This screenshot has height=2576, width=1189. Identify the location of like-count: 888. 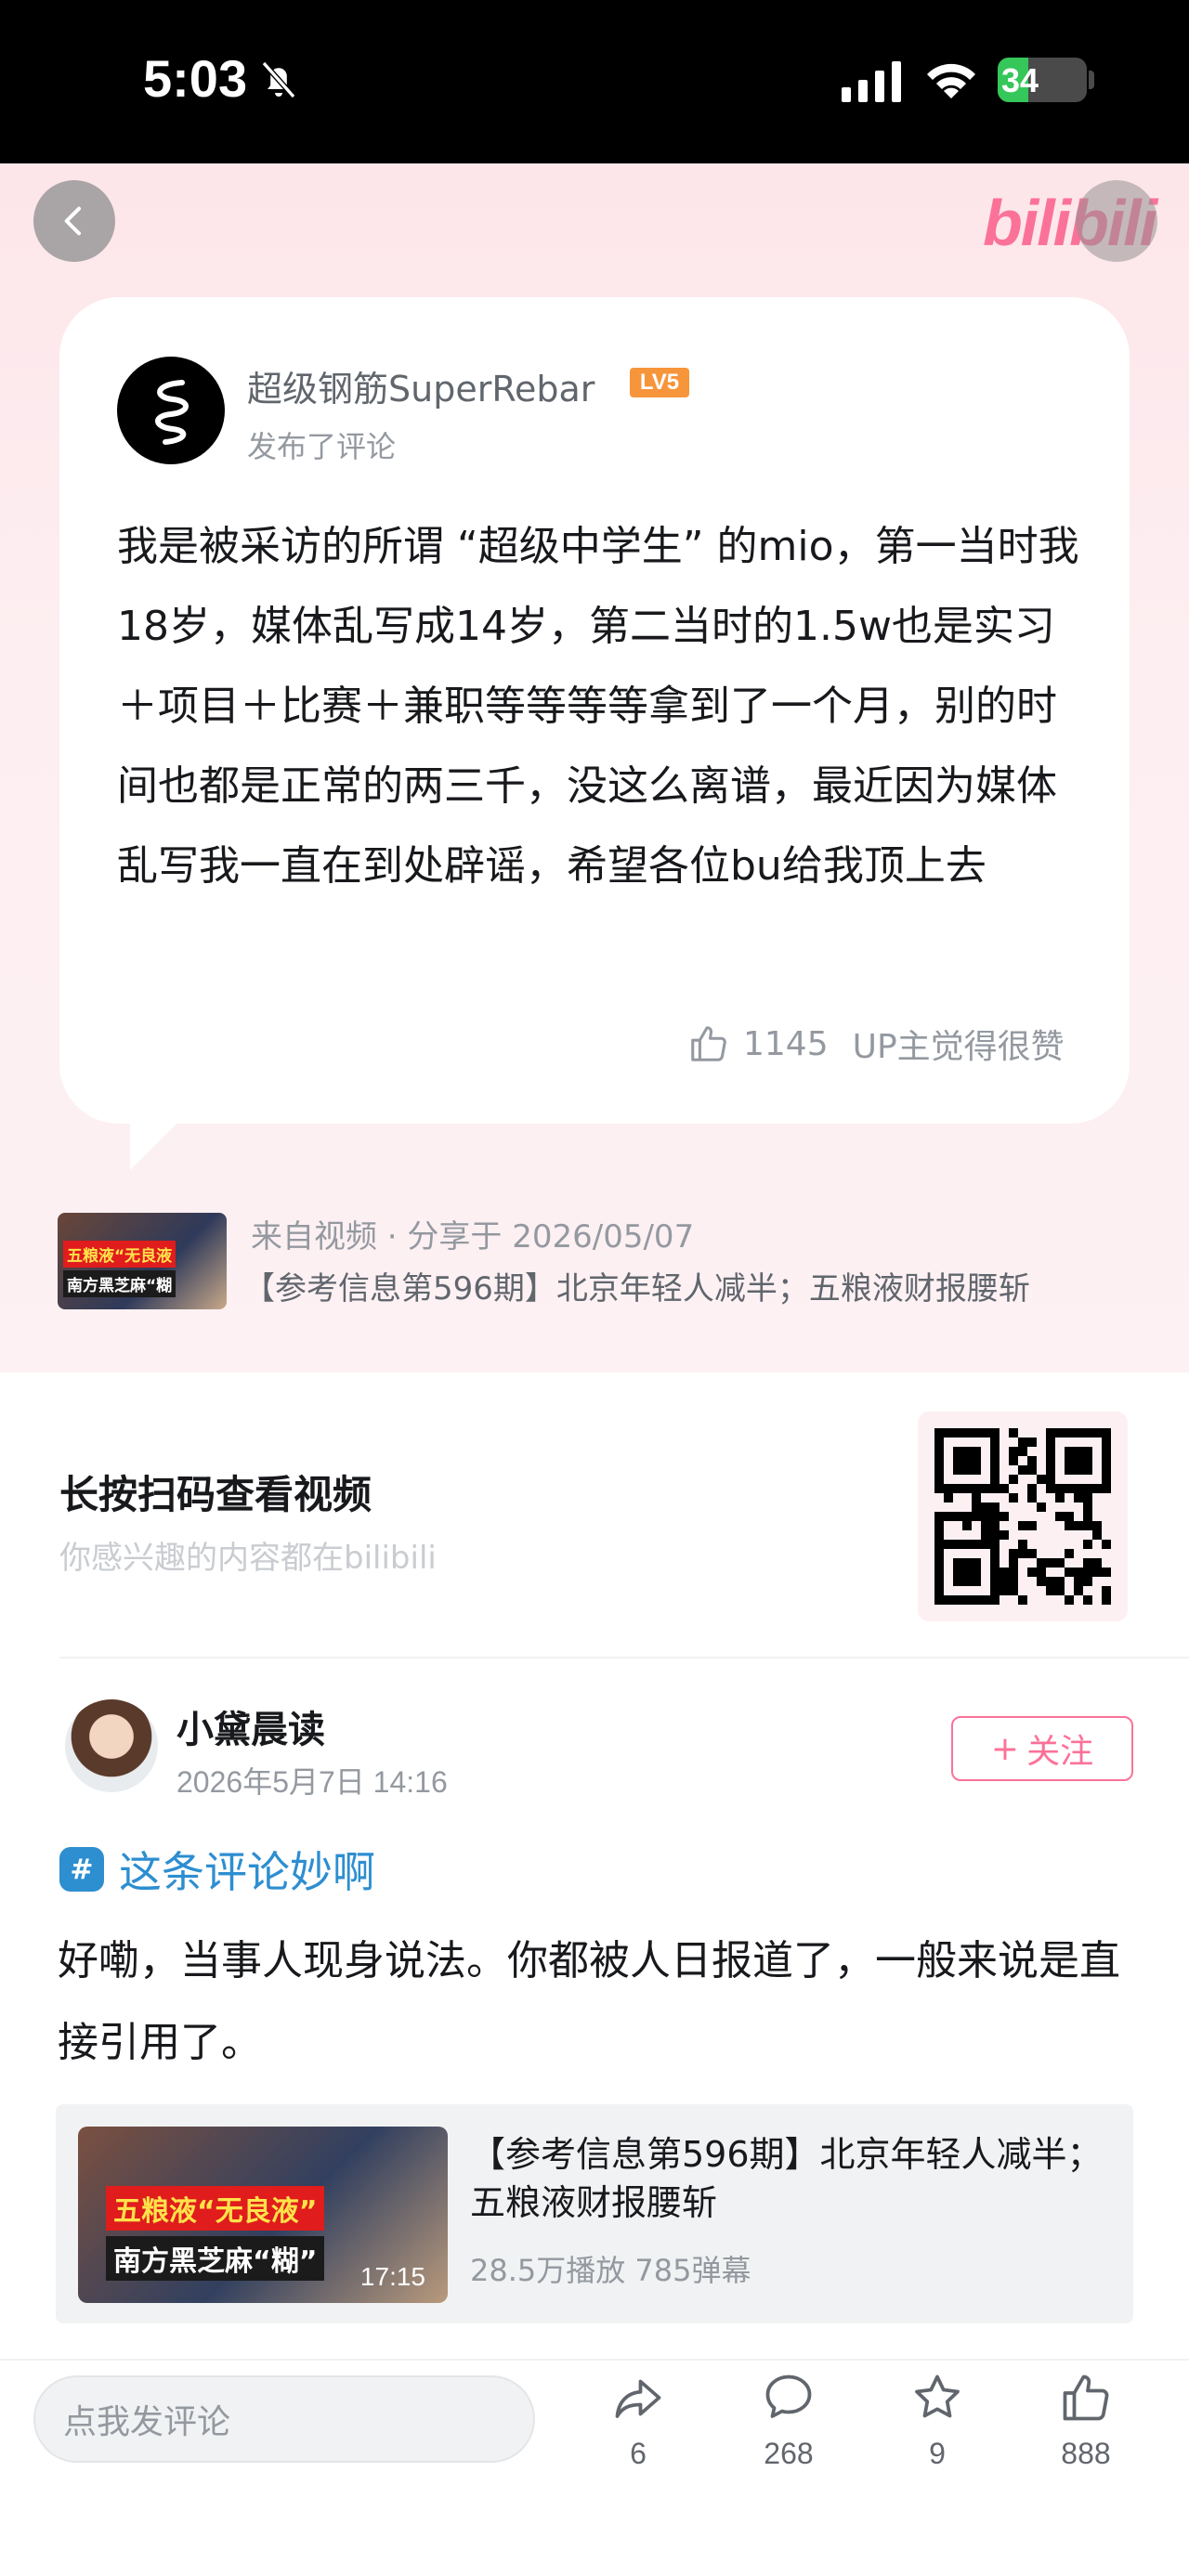
(1086, 2453).